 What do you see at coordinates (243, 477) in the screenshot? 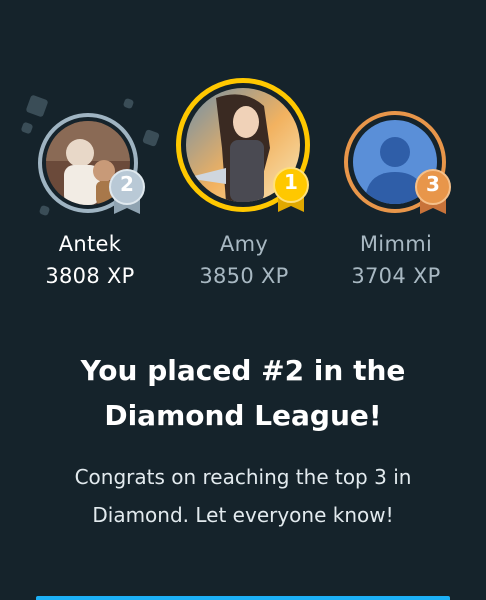
I see `message-line-1: Congrats on reaching the top 3 in` at bounding box center [243, 477].